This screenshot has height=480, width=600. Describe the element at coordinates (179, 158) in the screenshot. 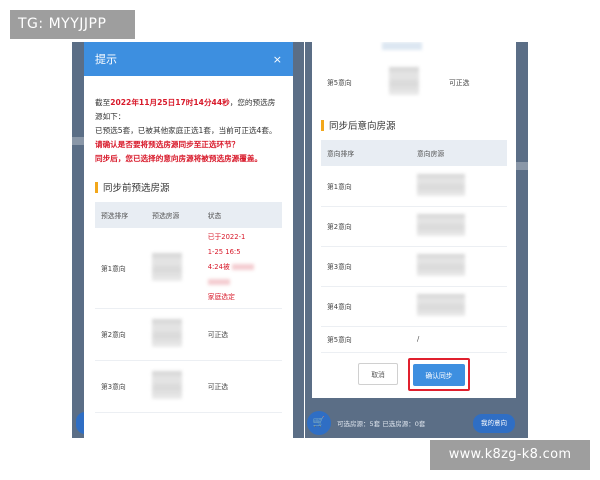

I see `warn-line2: 同步后，您已选择的意向房源将被预选房源覆盖。` at that location.